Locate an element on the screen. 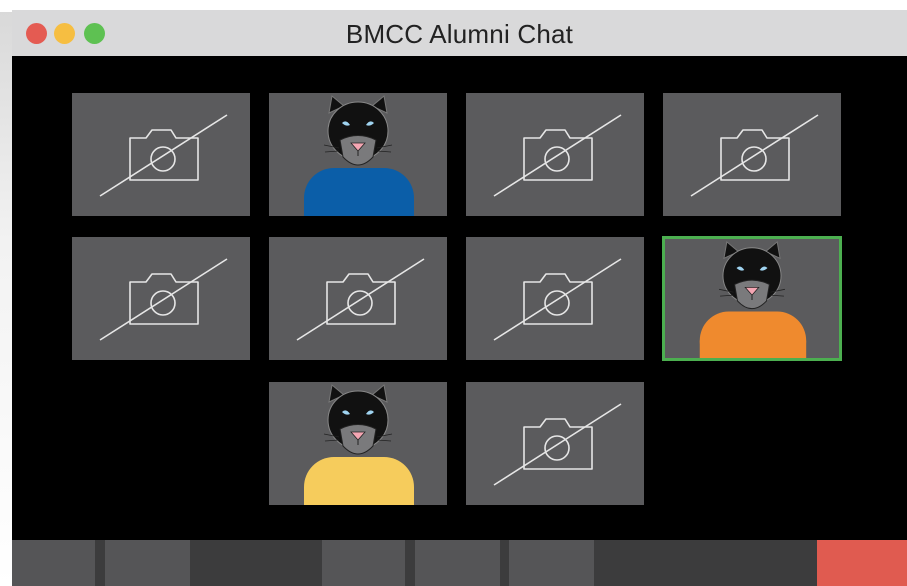 Image resolution: width=907 pixels, height=586 pixels. call-toolbar is located at coordinates (459, 563).